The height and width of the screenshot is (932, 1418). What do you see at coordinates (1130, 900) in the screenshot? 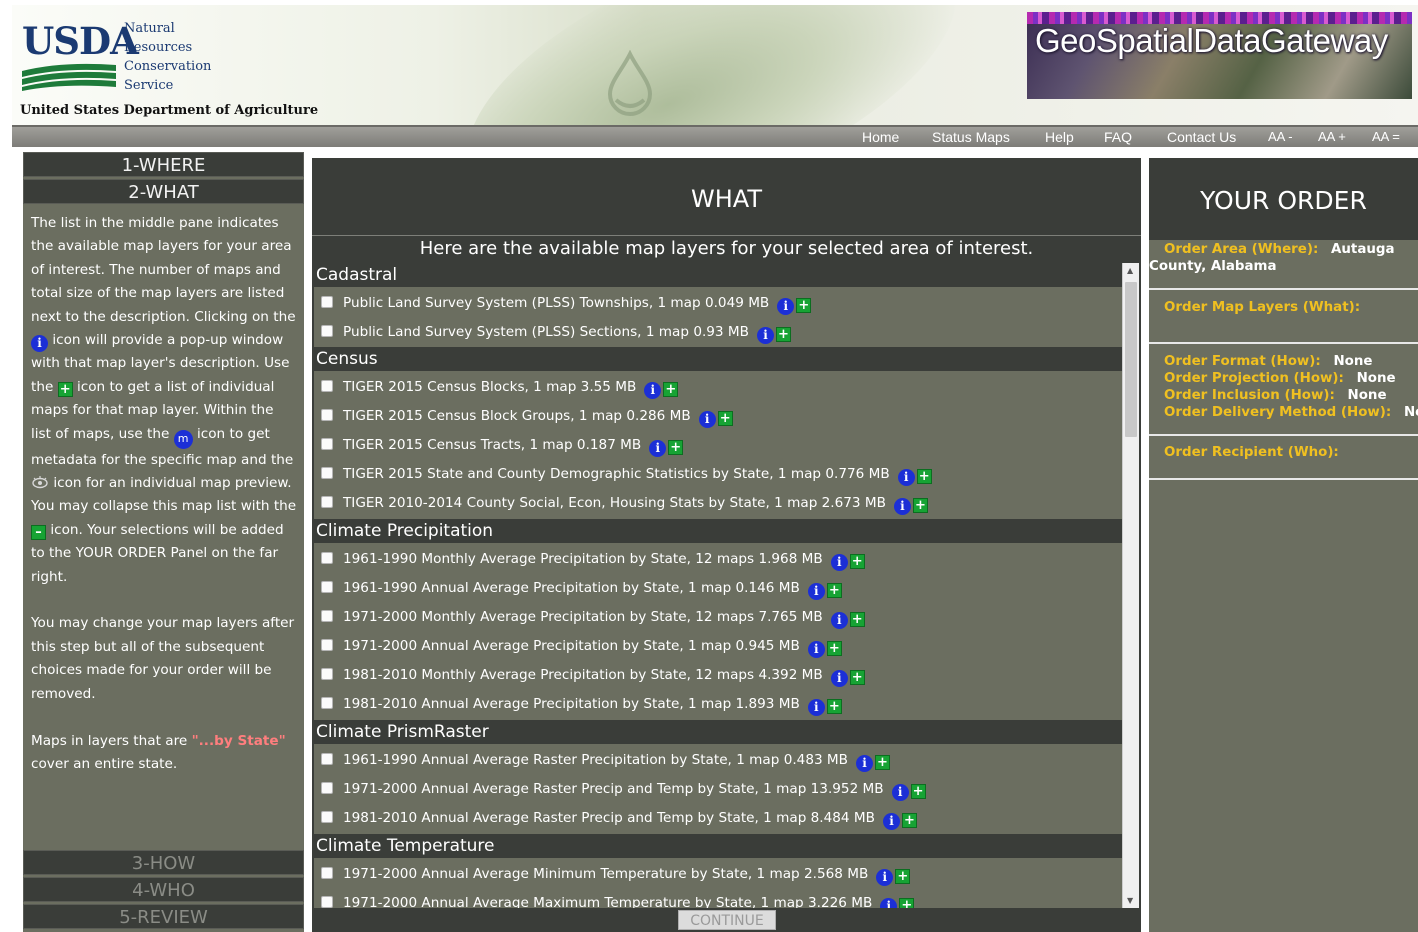
I see `scroll-down-icon: ▼` at bounding box center [1130, 900].